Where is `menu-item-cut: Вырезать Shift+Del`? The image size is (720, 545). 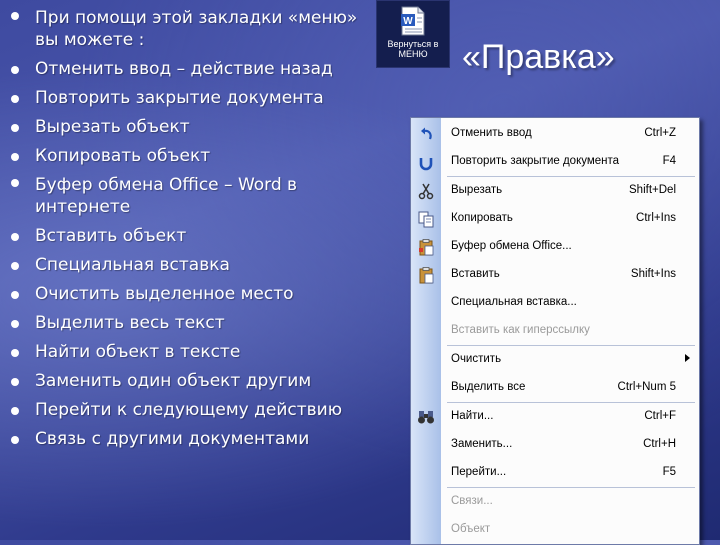 menu-item-cut: Вырезать Shift+Del is located at coordinates (555, 191).